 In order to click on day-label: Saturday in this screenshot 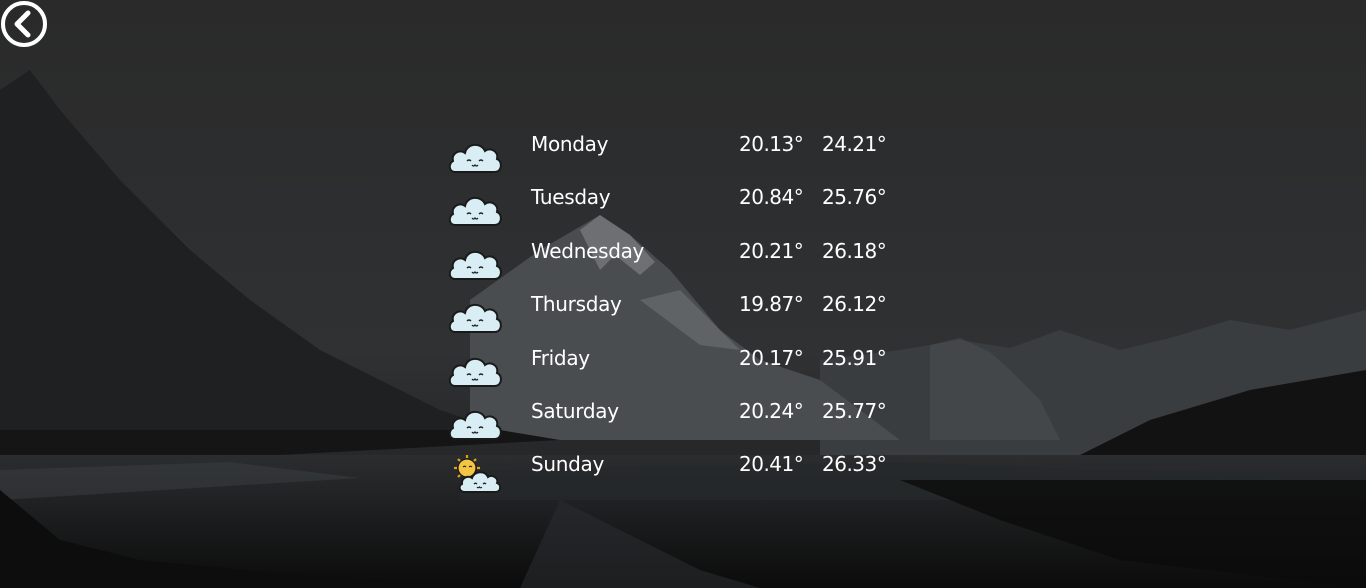, I will do `click(575, 410)`.